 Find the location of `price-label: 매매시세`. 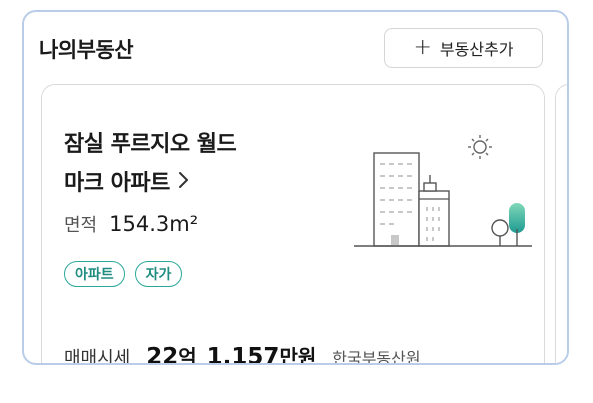

price-label: 매매시세 is located at coordinates (97, 356).